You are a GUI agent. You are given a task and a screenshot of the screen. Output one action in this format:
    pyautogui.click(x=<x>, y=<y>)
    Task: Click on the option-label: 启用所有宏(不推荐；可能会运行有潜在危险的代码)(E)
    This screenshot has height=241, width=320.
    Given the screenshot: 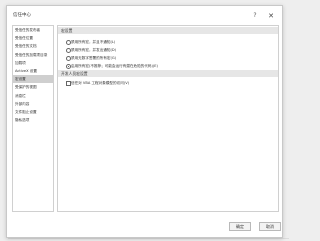 What is the action you would take?
    pyautogui.click(x=114, y=66)
    